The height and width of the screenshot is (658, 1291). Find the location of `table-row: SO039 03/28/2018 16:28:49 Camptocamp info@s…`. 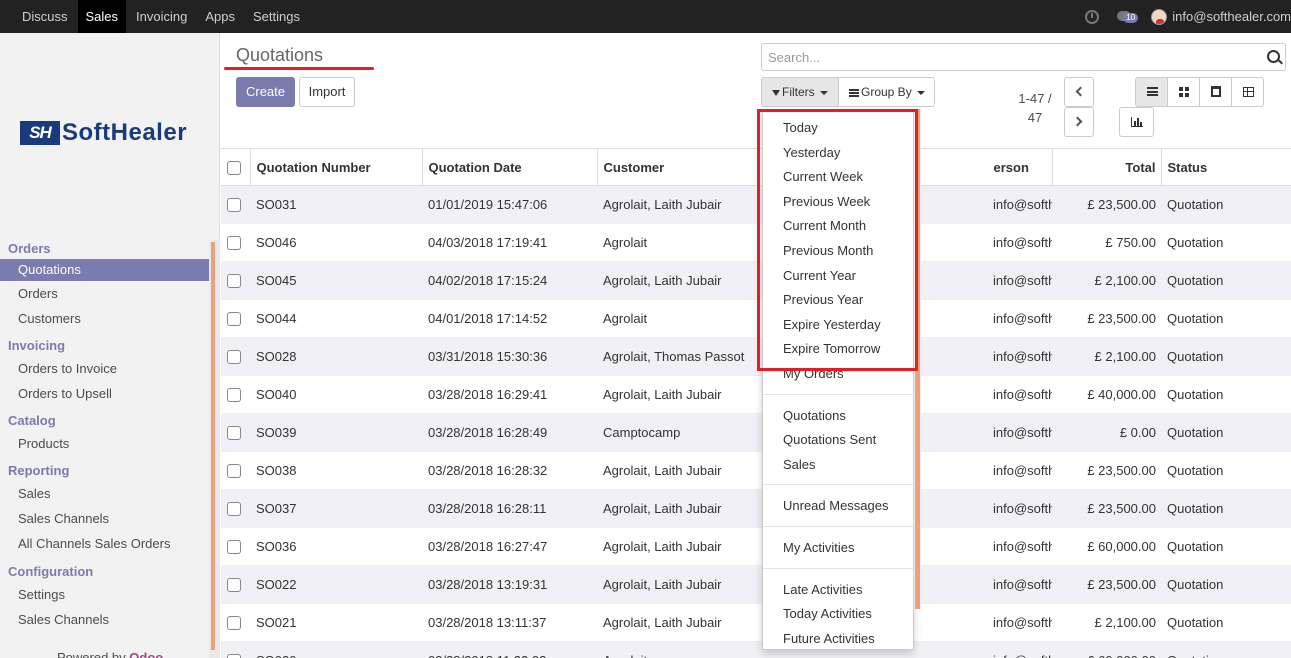

table-row: SO039 03/28/2018 16:28:49 Camptocamp info@s… is located at coordinates (756, 432).